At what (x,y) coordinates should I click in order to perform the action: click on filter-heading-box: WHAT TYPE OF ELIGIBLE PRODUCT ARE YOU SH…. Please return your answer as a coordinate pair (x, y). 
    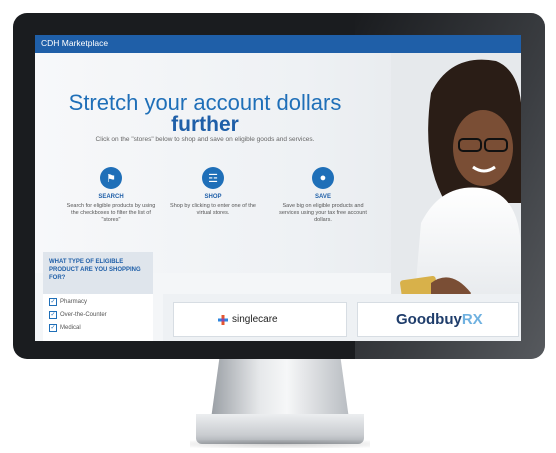
    Looking at the image, I should click on (98, 273).